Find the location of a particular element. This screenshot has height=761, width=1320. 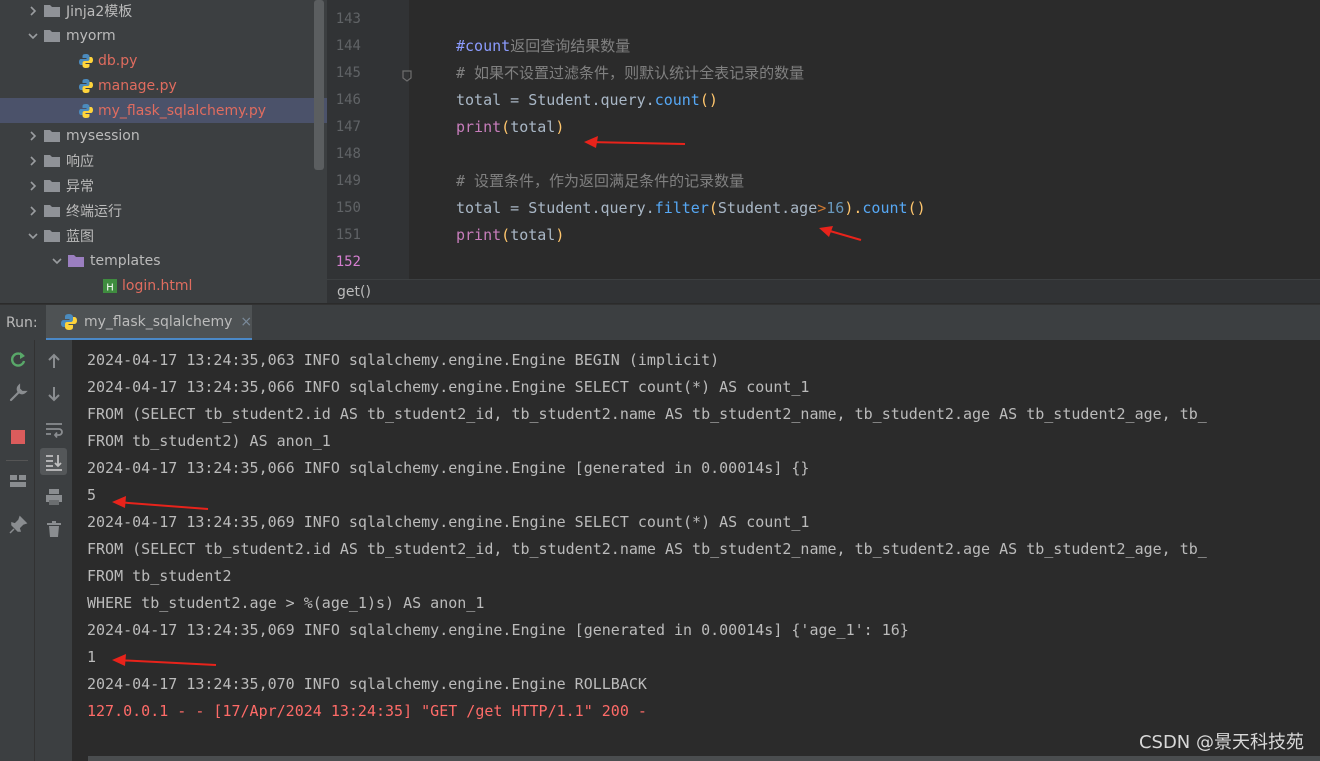

tree-item-folder: 异常 is located at coordinates (157, 185).